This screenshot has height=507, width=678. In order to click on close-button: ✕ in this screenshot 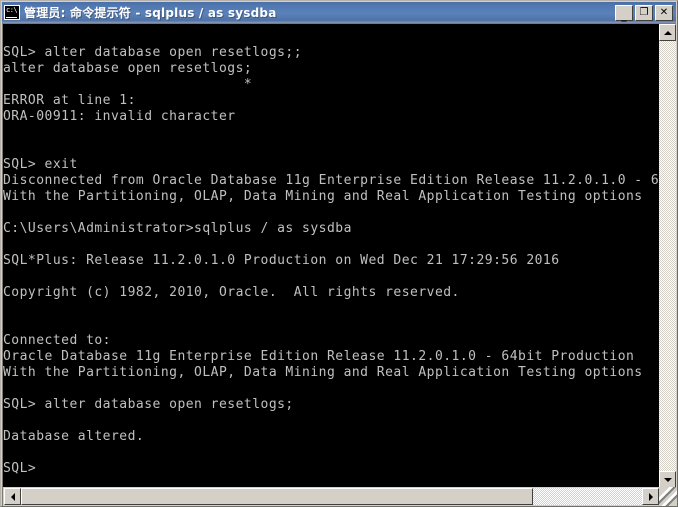, I will do `click(664, 12)`.